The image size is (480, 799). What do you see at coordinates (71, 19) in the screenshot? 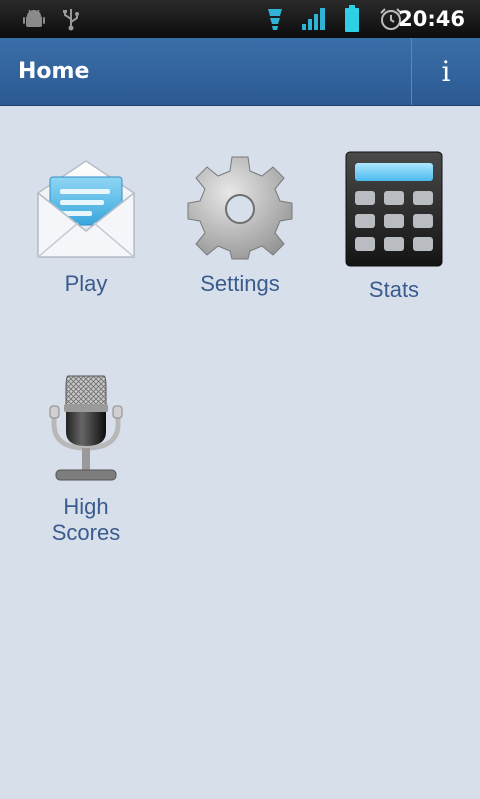
I see `usb-icon` at bounding box center [71, 19].